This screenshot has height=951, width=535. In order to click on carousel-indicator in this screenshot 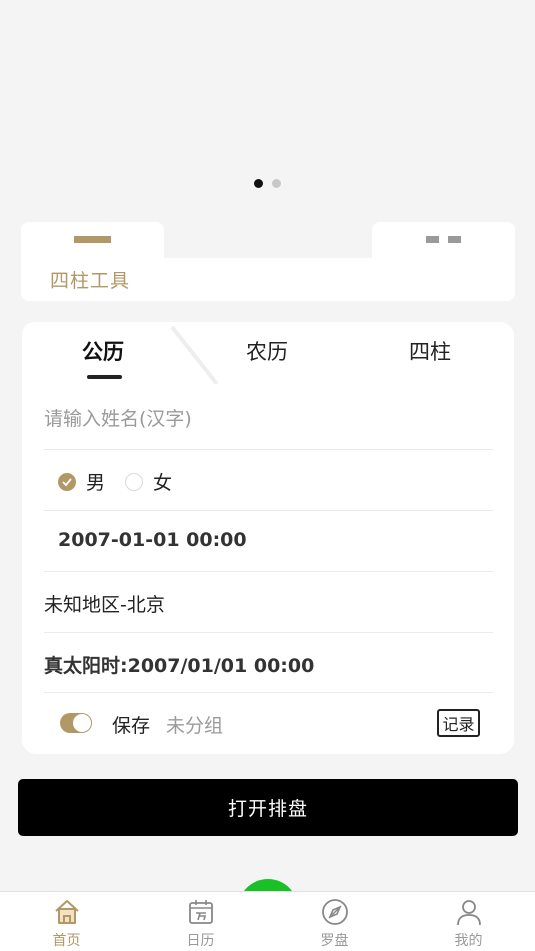, I will do `click(267, 183)`.